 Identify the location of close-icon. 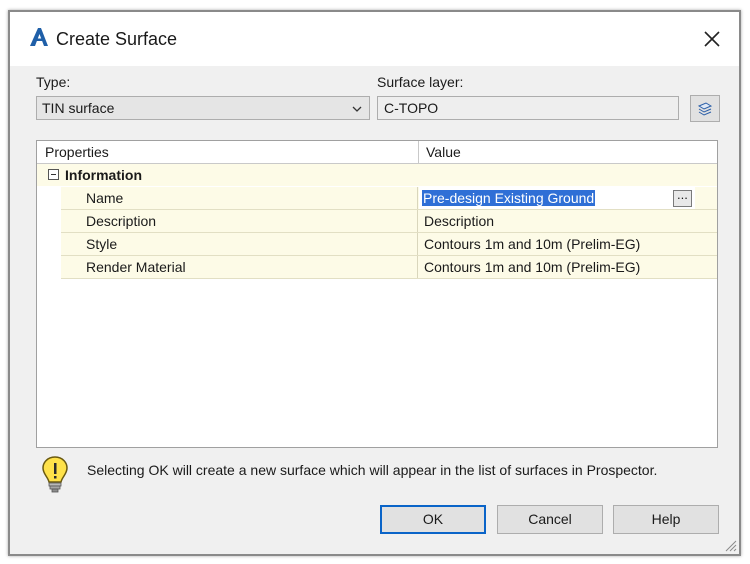
(712, 39).